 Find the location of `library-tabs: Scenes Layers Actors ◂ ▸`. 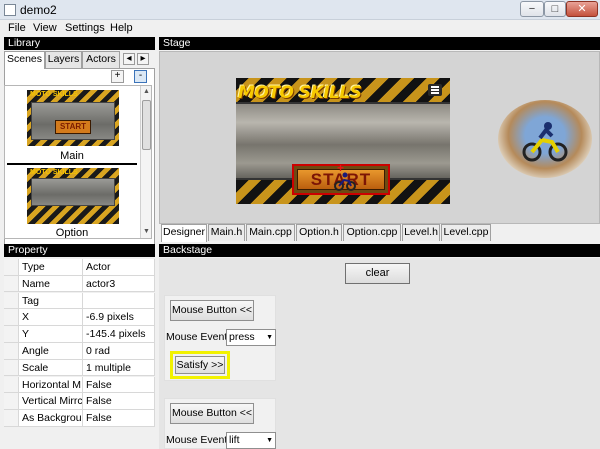

library-tabs: Scenes Layers Actors ◂ ▸ is located at coordinates (79, 60).